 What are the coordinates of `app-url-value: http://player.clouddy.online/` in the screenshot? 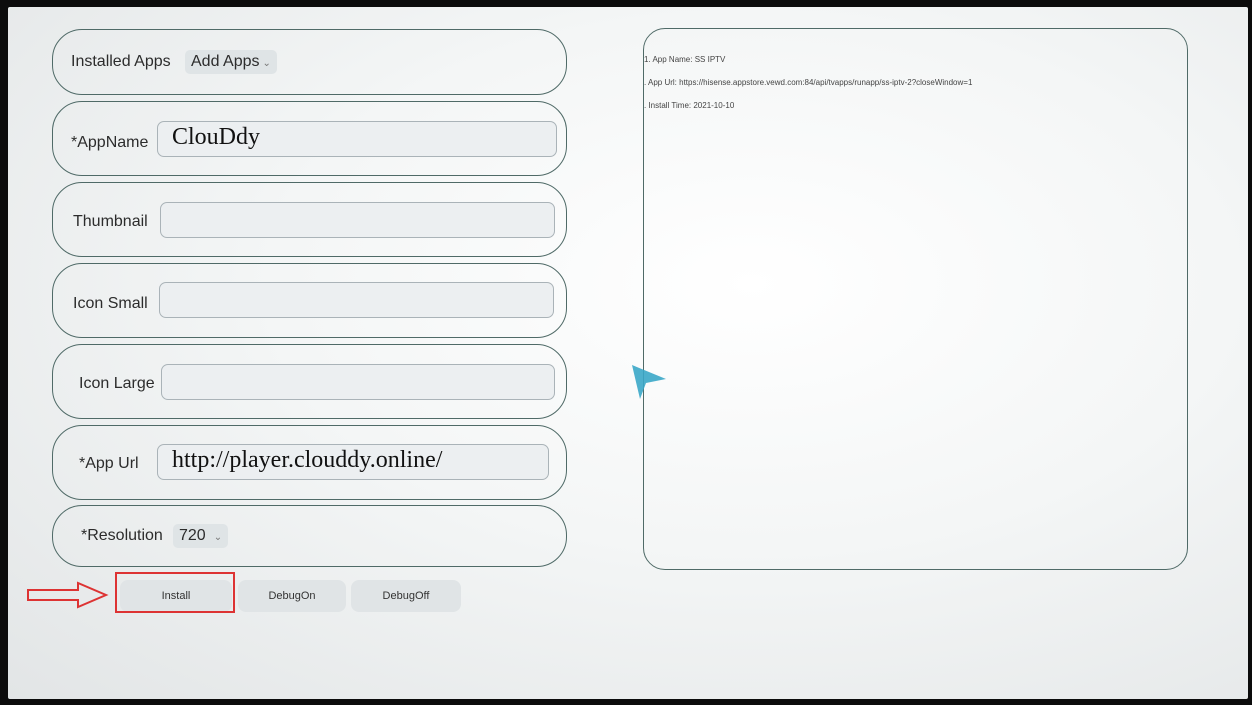 It's located at (307, 460).